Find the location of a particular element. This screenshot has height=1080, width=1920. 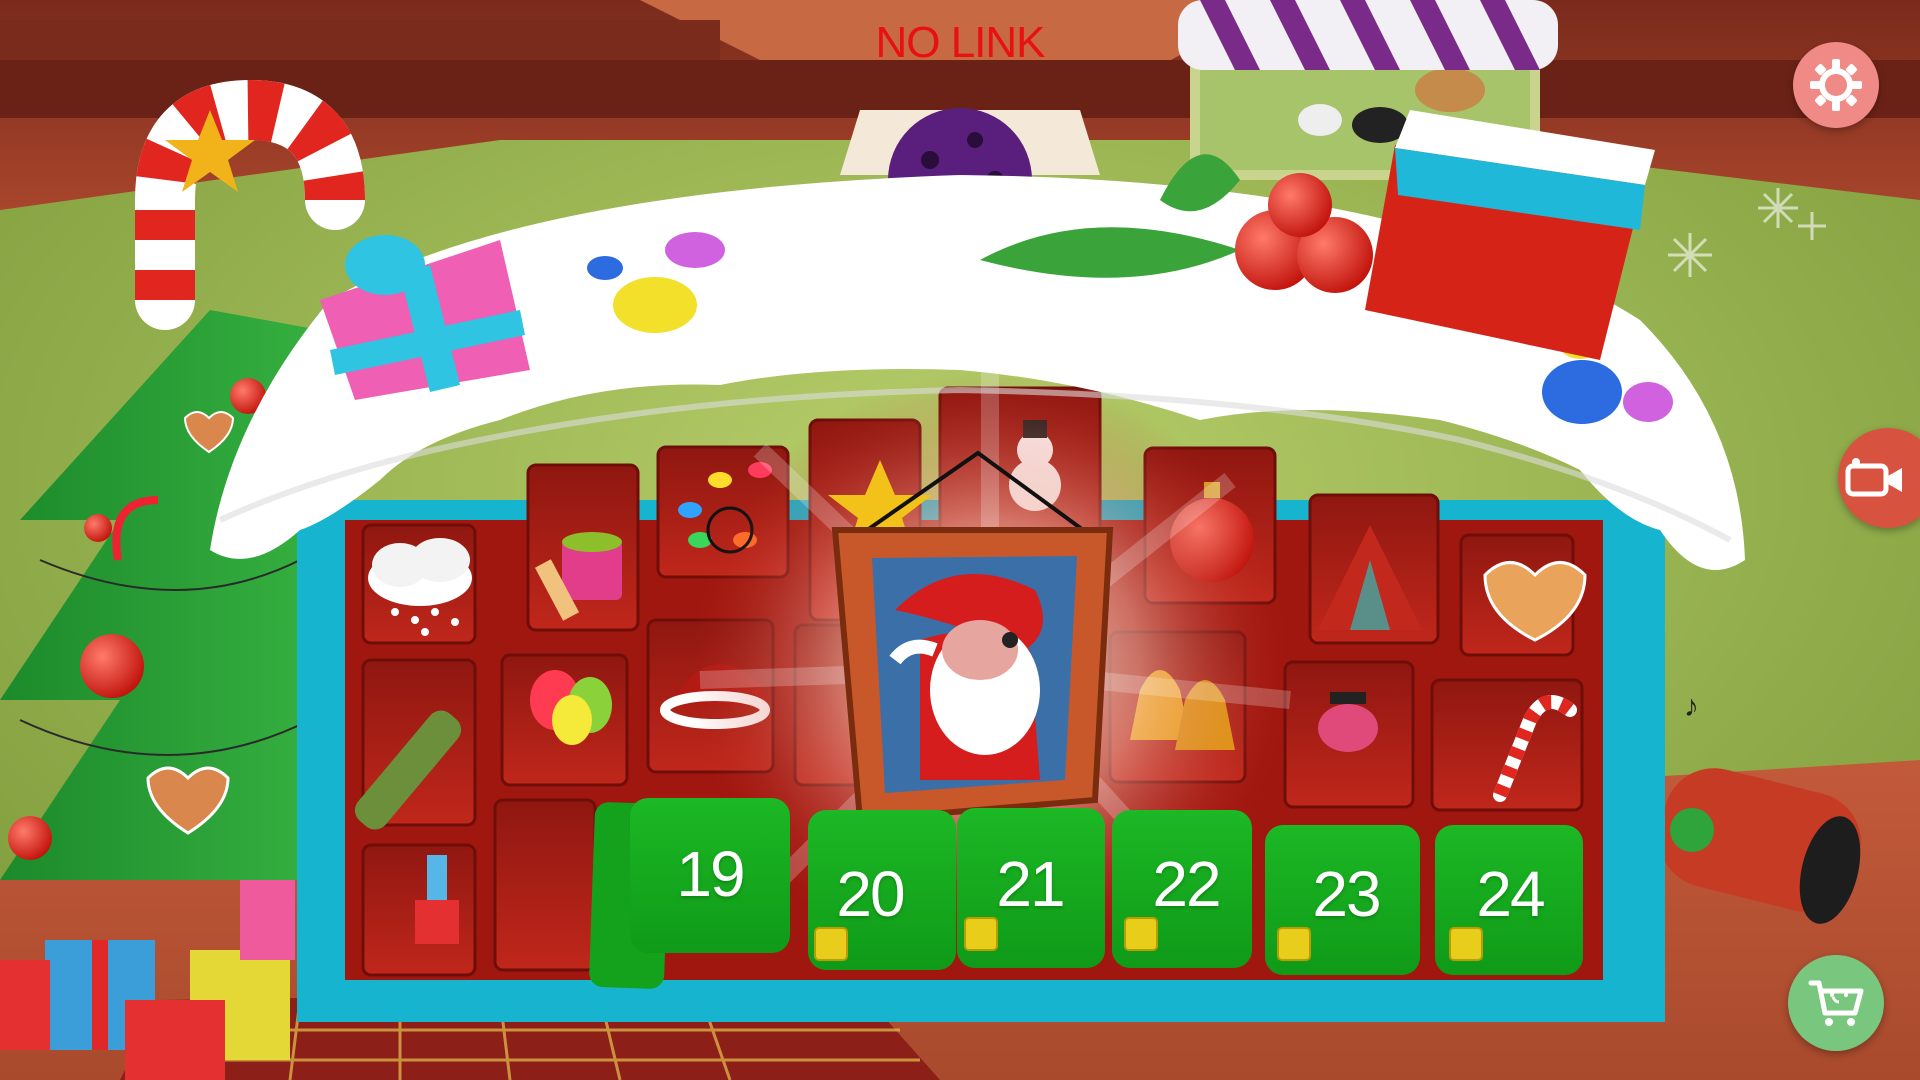

door-day-19: 19 is located at coordinates (710, 874).